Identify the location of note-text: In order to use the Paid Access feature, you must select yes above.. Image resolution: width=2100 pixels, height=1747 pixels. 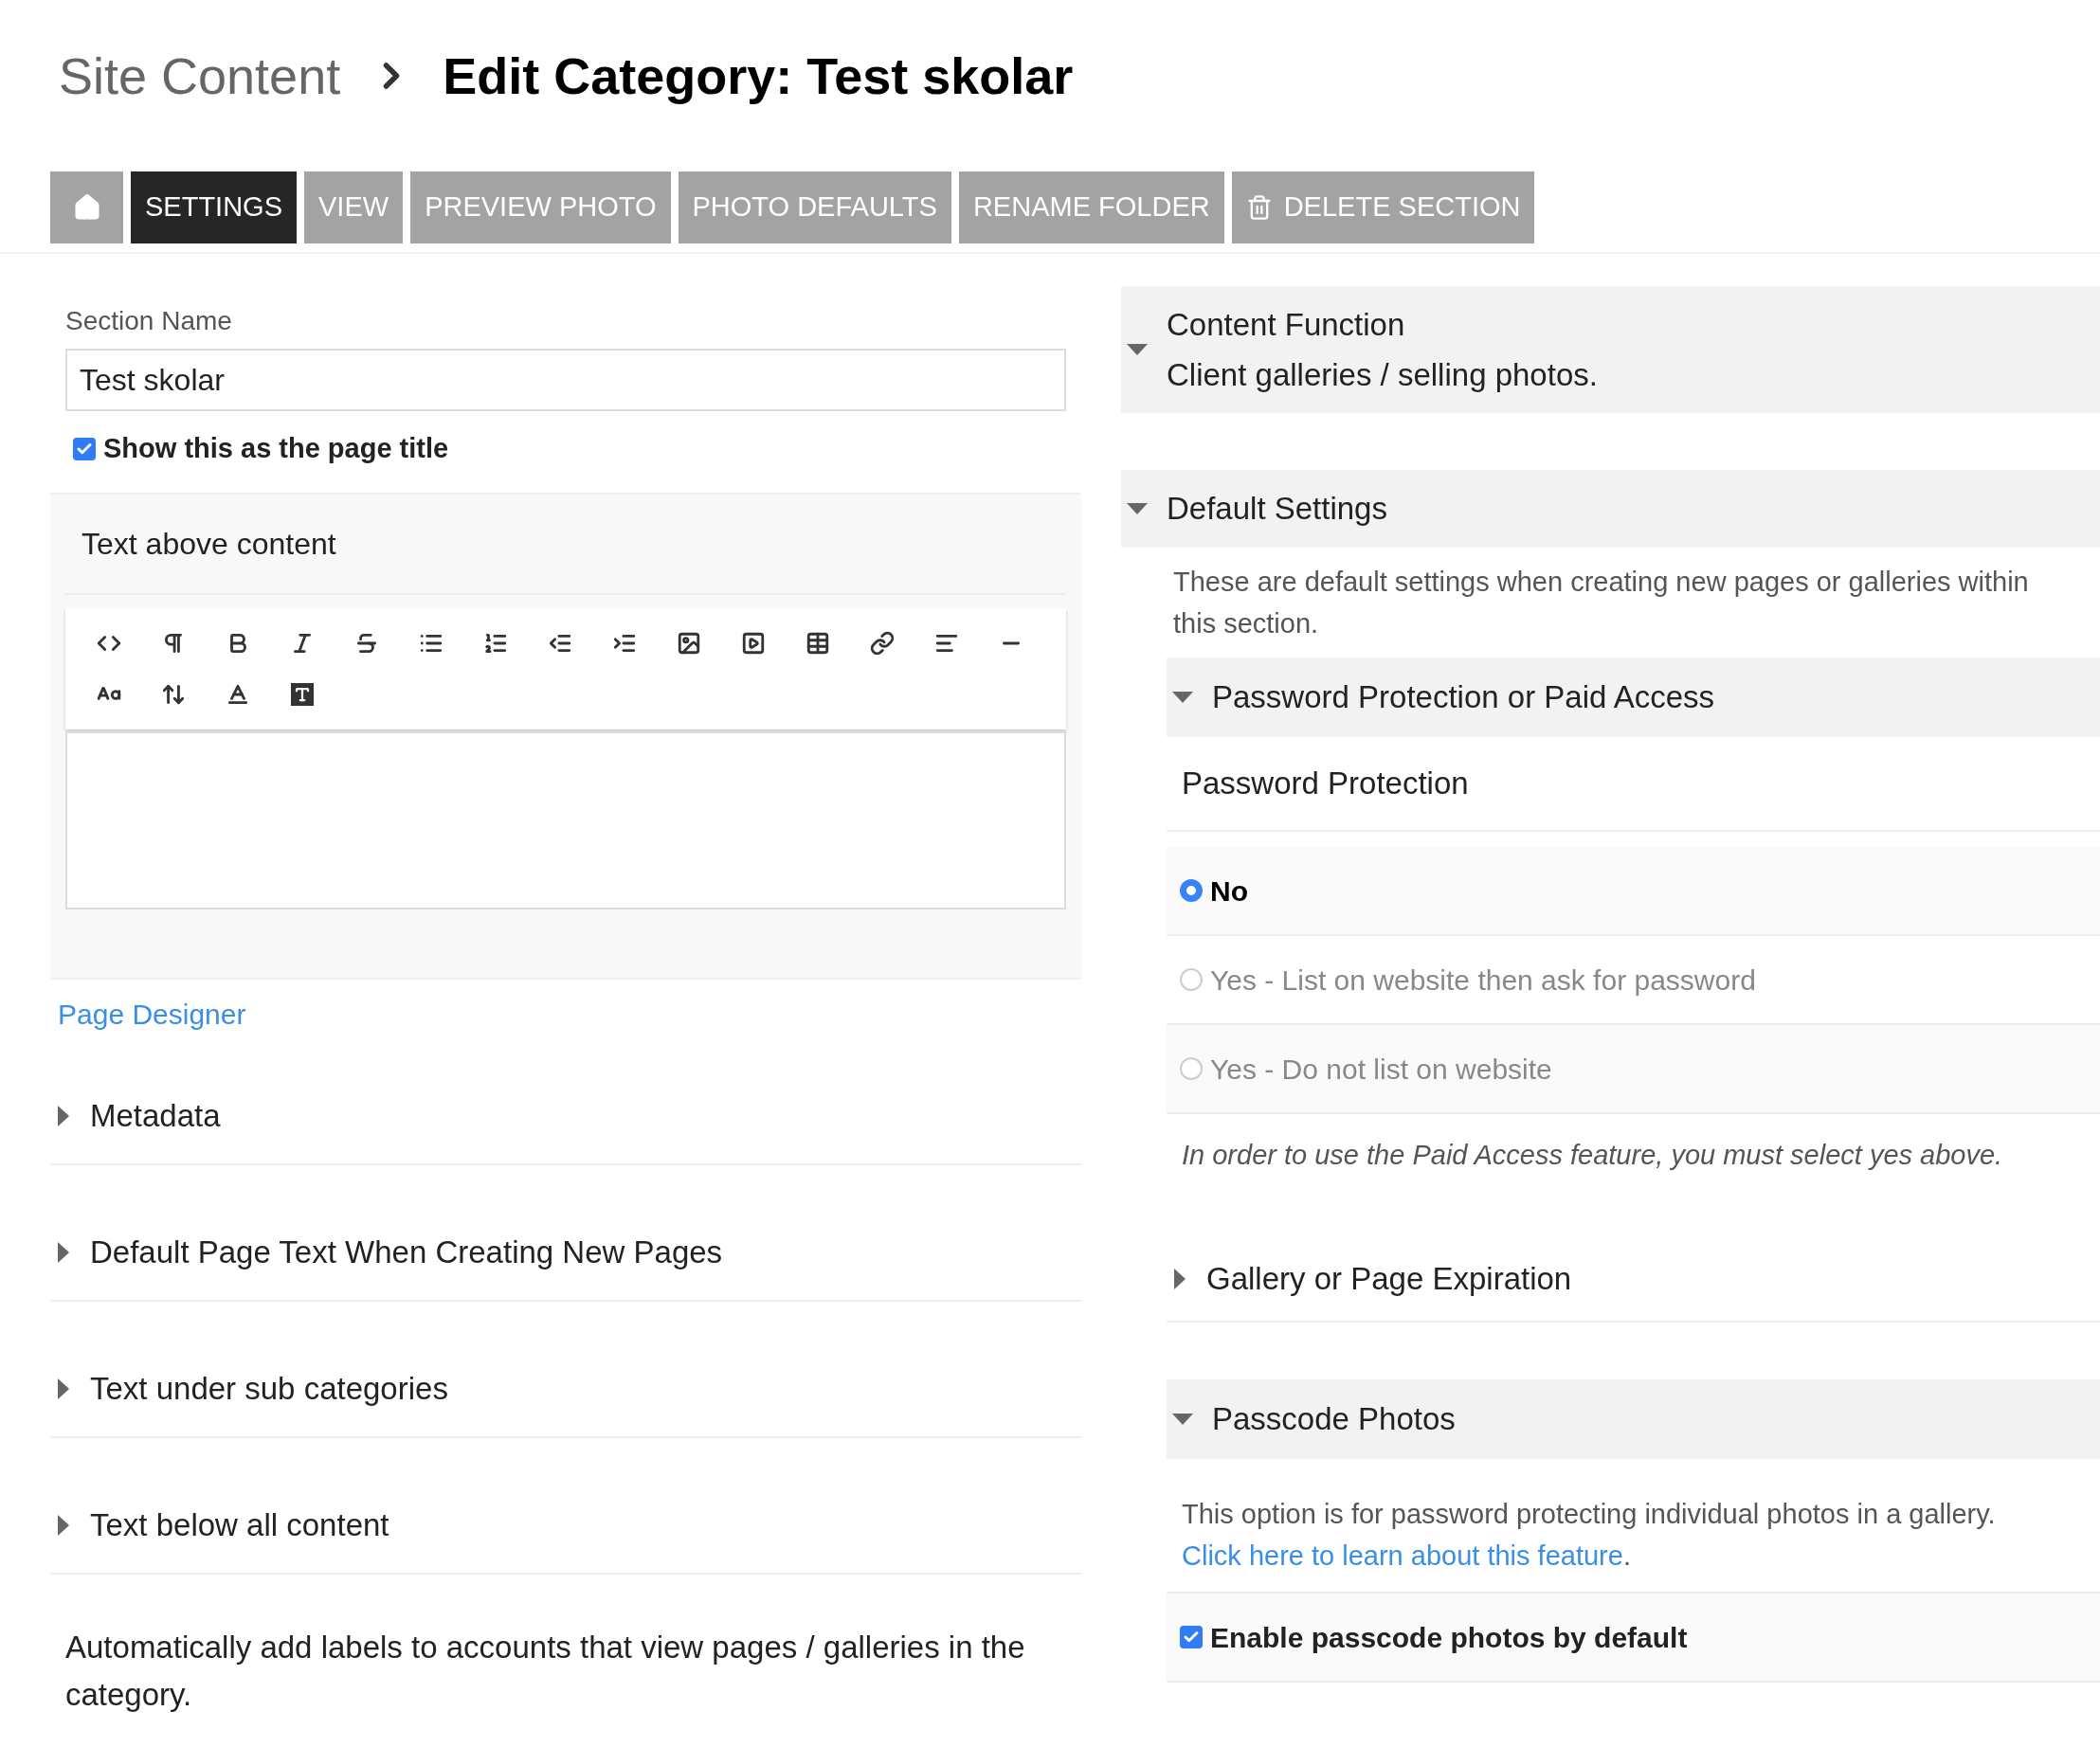
(1592, 1155).